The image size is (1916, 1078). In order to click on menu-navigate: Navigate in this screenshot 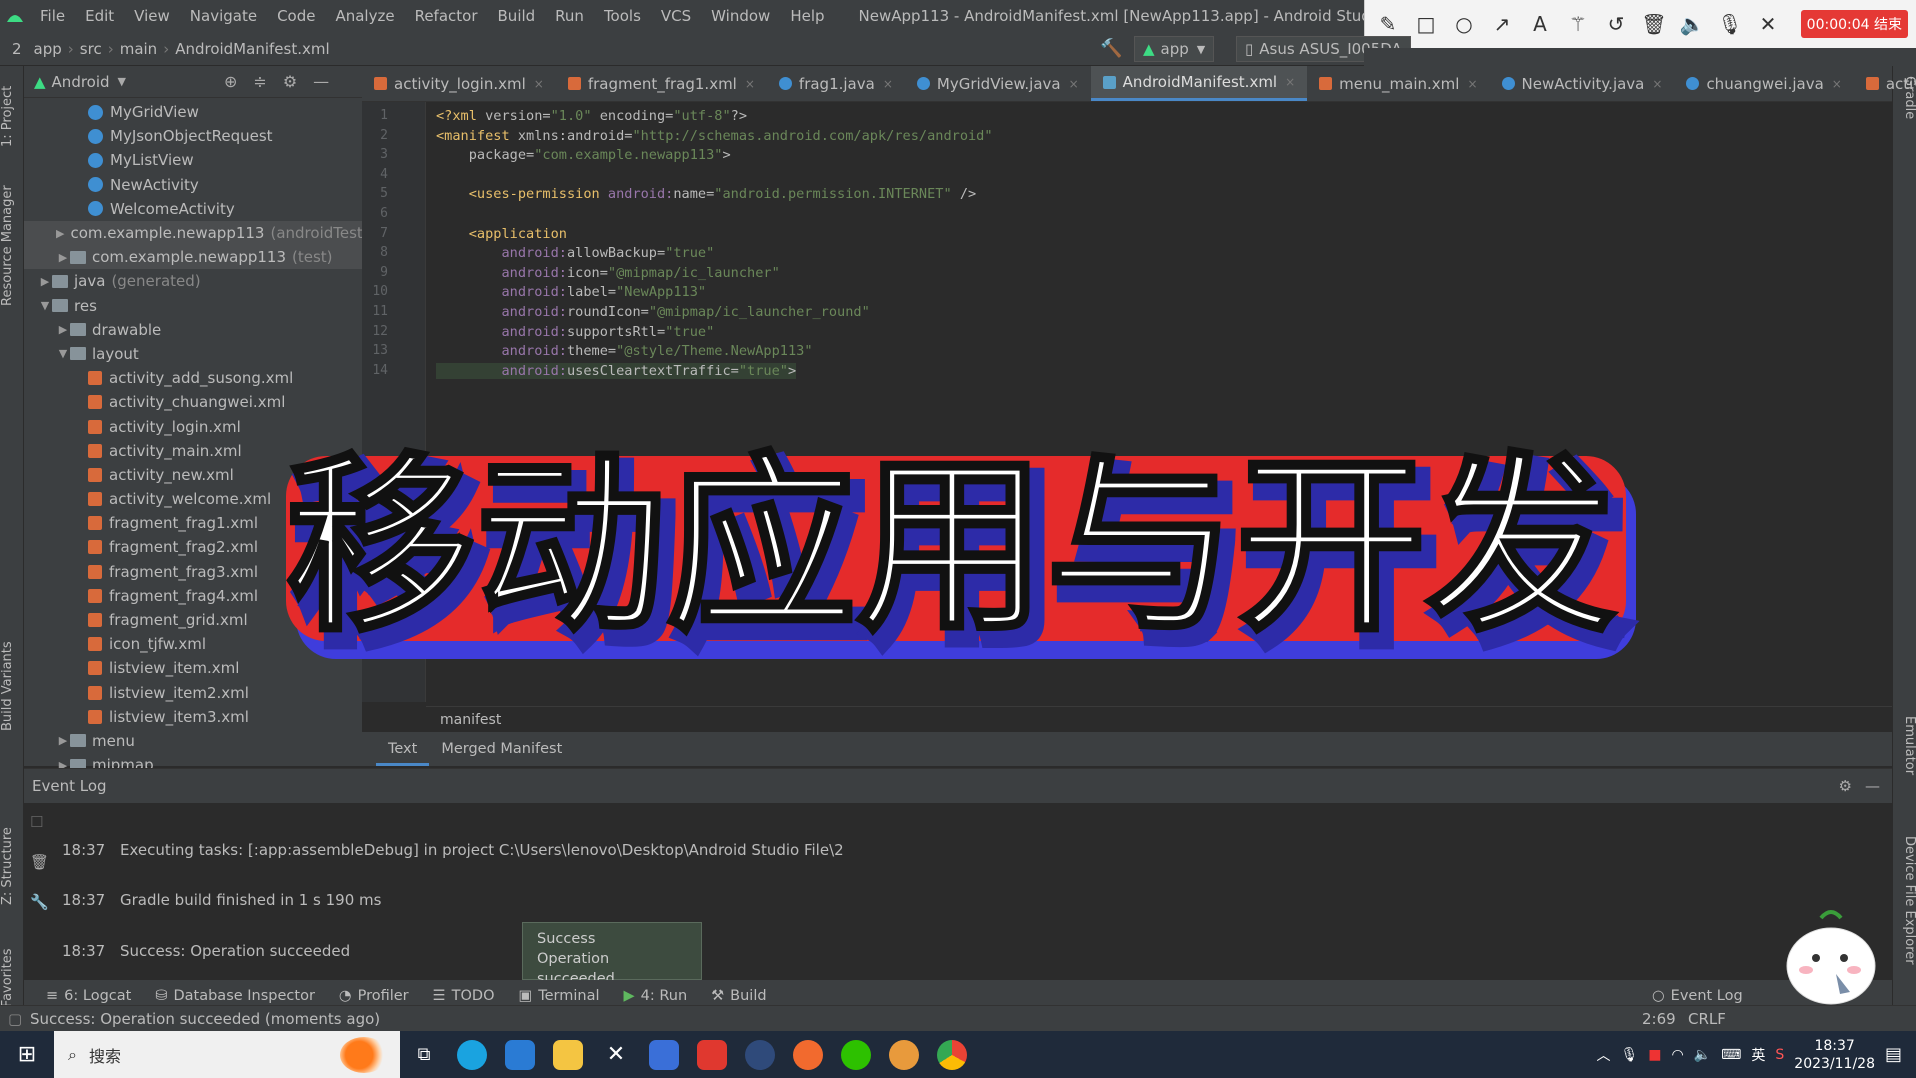, I will do `click(223, 16)`.